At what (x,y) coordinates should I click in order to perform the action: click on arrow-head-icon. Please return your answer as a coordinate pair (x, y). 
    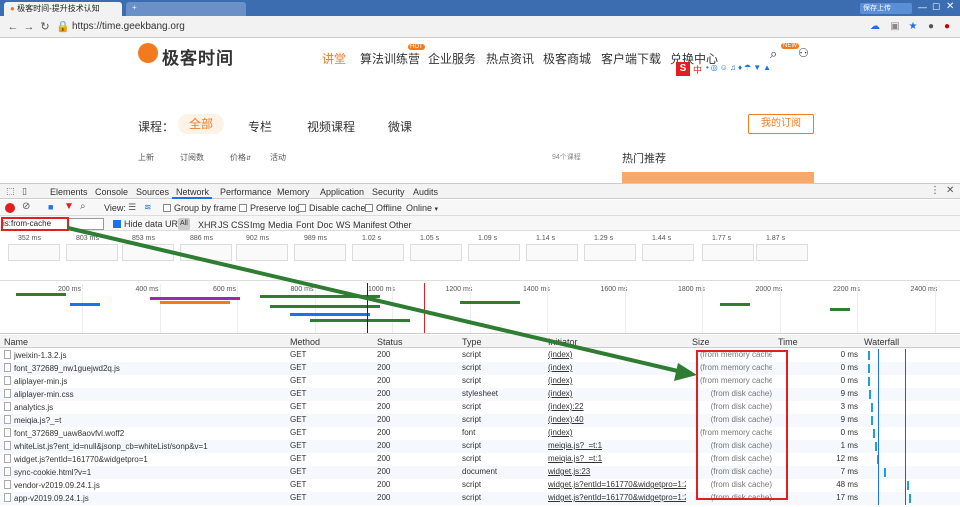
    Looking at the image, I should click on (685, 372).